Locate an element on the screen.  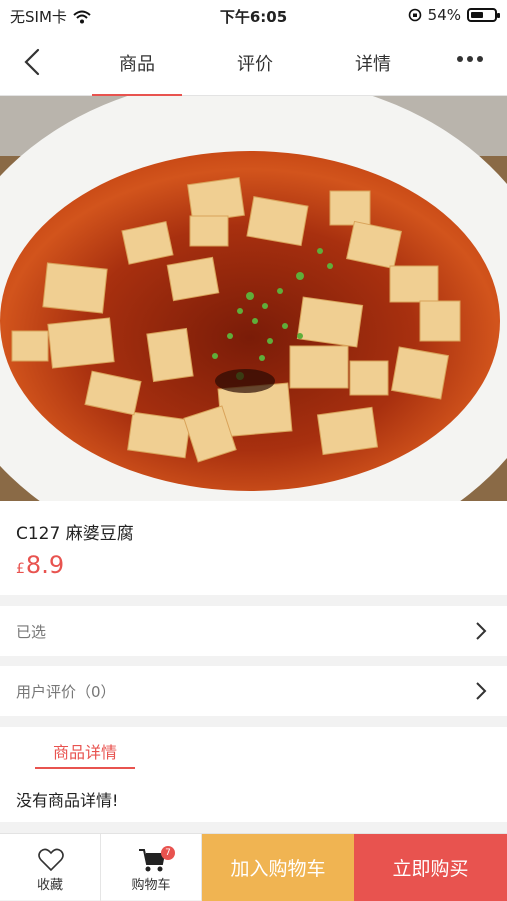
details-tab-underline is located at coordinates (85, 768).